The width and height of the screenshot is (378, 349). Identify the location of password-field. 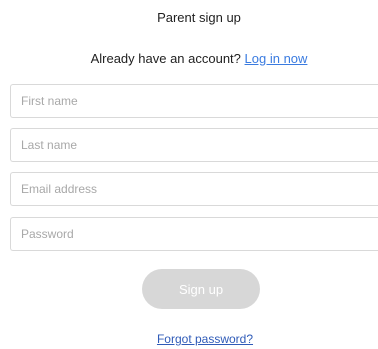
(194, 234).